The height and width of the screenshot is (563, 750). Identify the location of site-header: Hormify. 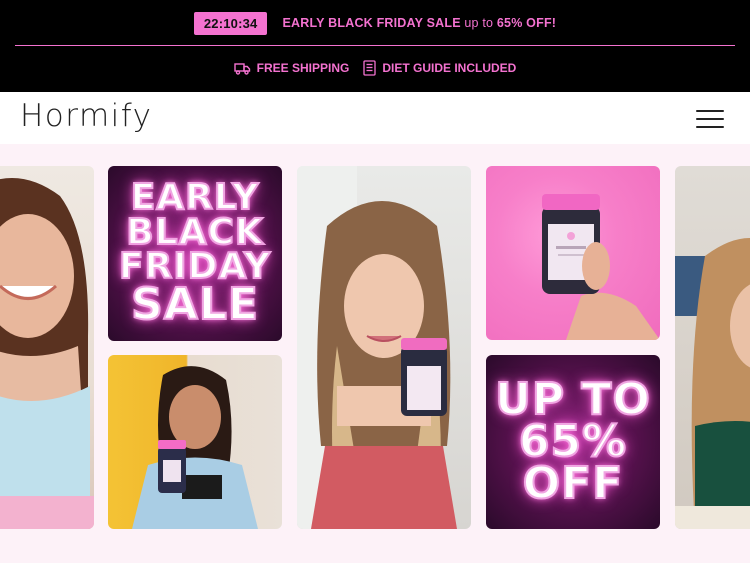
(375, 118).